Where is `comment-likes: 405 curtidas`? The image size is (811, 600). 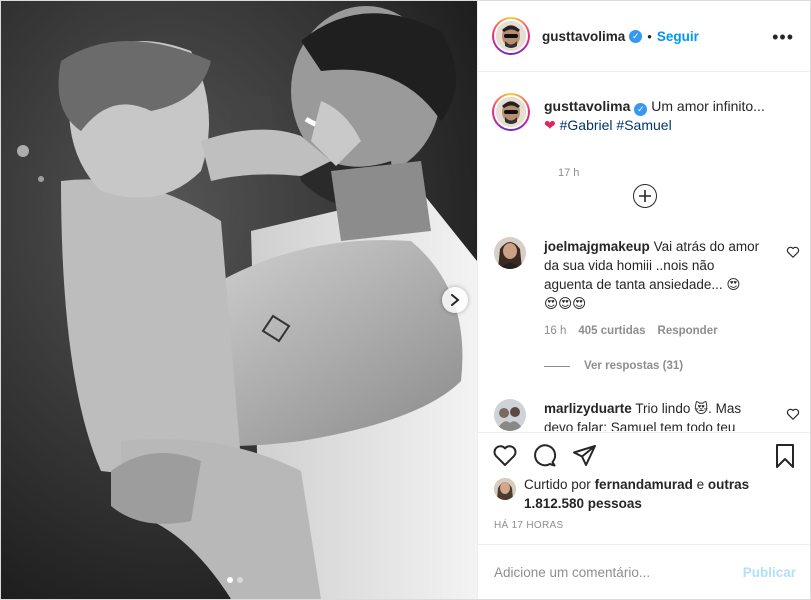 comment-likes: 405 curtidas is located at coordinates (611, 331).